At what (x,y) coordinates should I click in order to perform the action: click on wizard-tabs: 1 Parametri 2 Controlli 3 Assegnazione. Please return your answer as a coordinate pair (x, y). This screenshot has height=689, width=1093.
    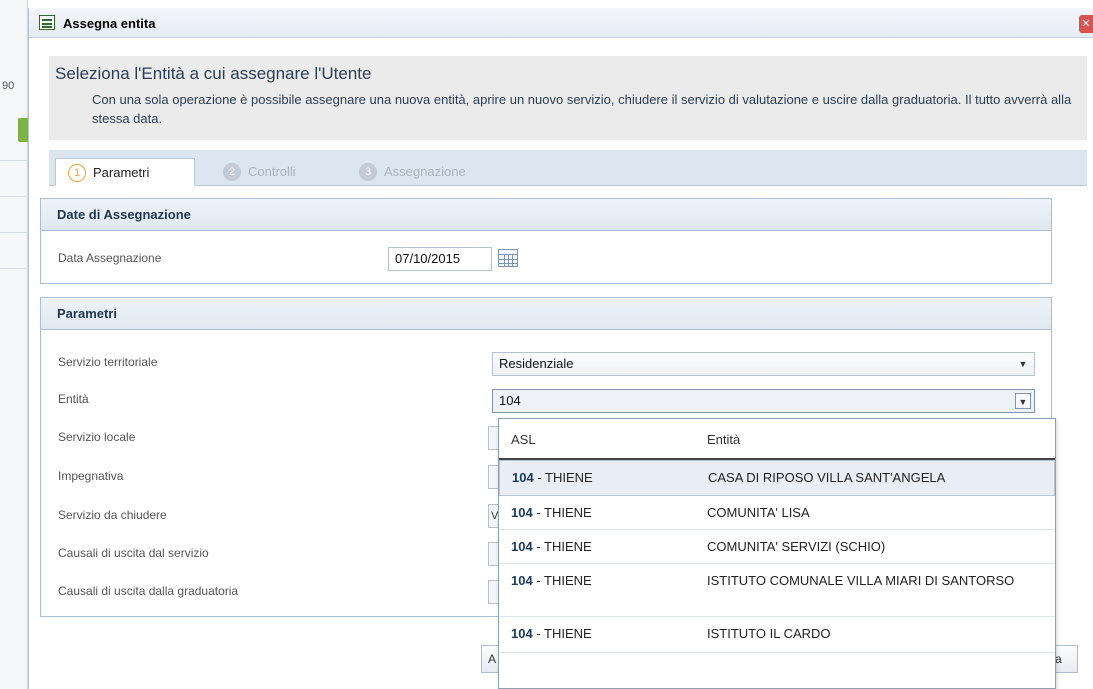
    Looking at the image, I should click on (568, 168).